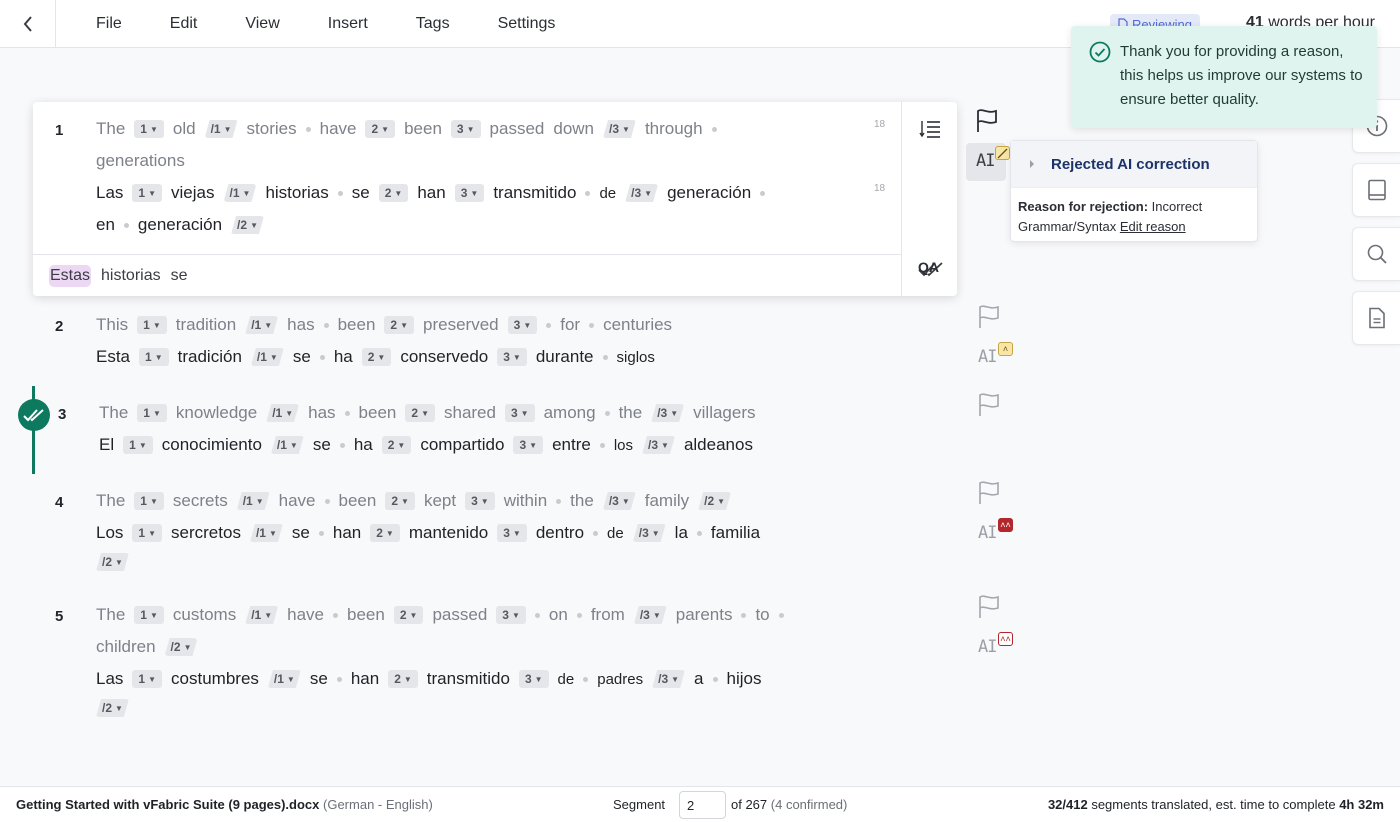 The width and height of the screenshot is (1400, 822). Describe the element at coordinates (1134, 164) in the screenshot. I see `popover-header: Rejected AI correction` at that location.